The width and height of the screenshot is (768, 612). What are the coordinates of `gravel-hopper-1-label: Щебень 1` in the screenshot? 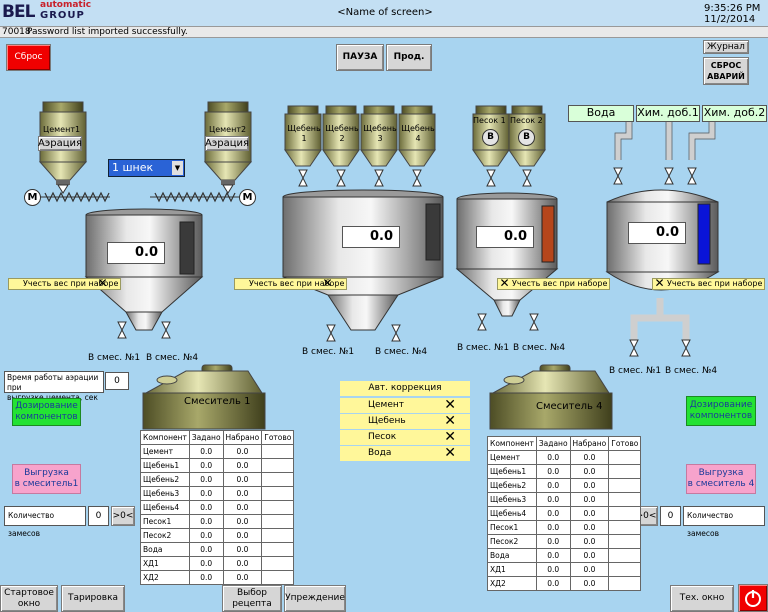 It's located at (304, 134).